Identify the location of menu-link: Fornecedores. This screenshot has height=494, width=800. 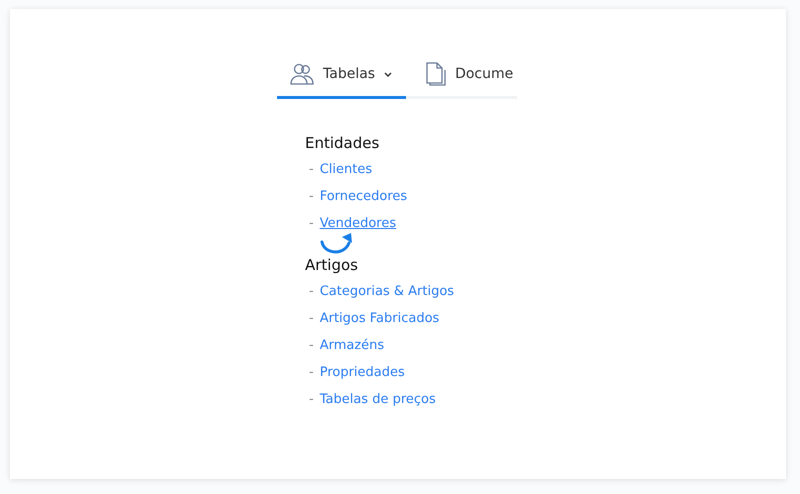
(364, 196).